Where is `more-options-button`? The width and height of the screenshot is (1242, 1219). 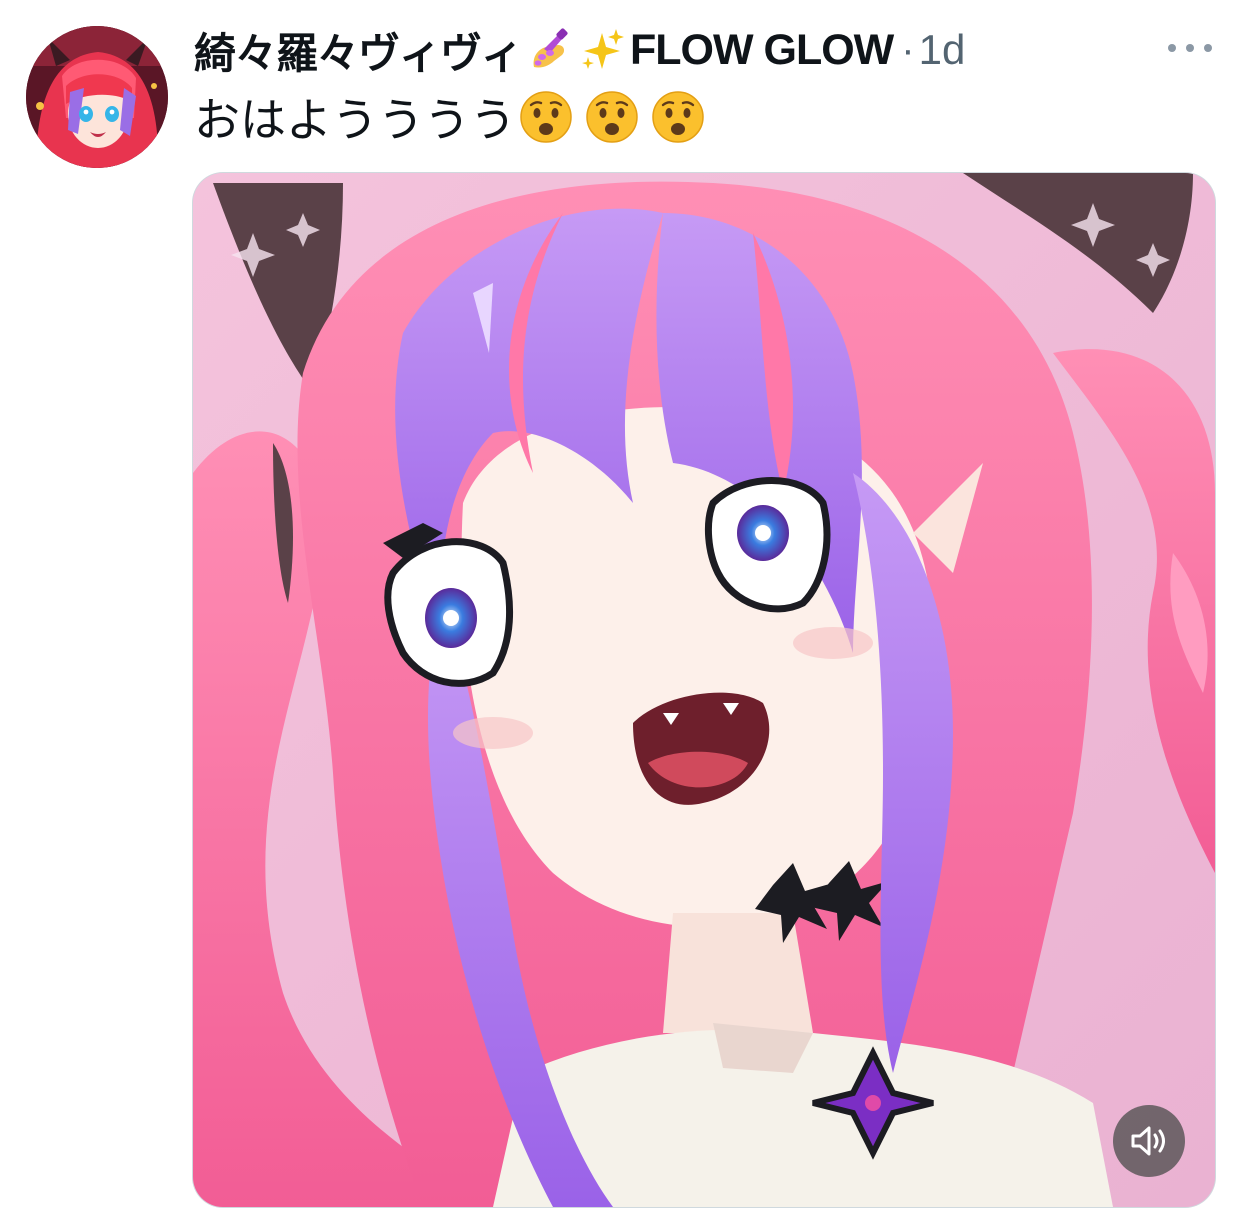 more-options-button is located at coordinates (1190, 48).